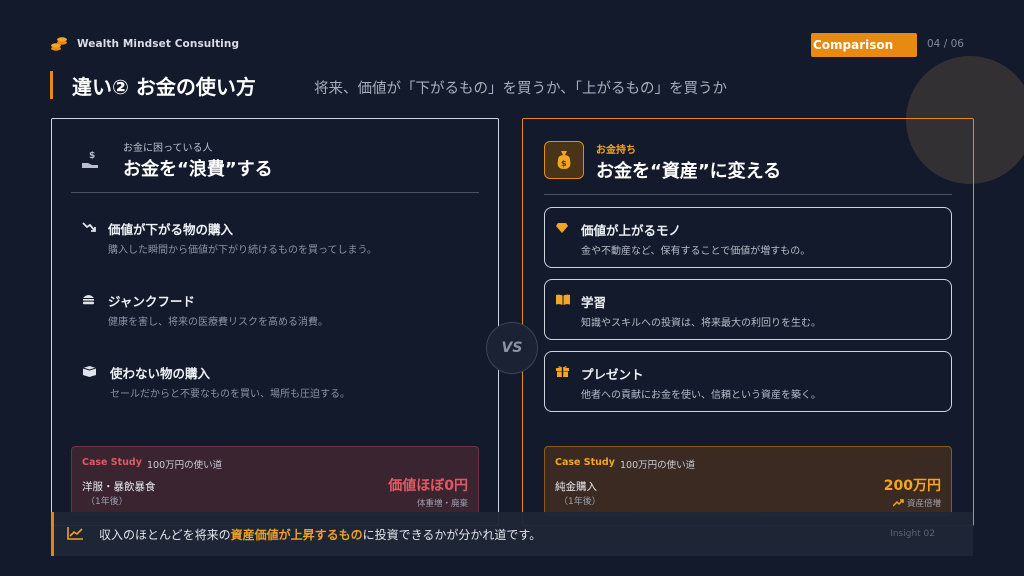 Image resolution: width=1024 pixels, height=576 pixels. What do you see at coordinates (512, 348) in the screenshot?
I see `vs-circle: VS` at bounding box center [512, 348].